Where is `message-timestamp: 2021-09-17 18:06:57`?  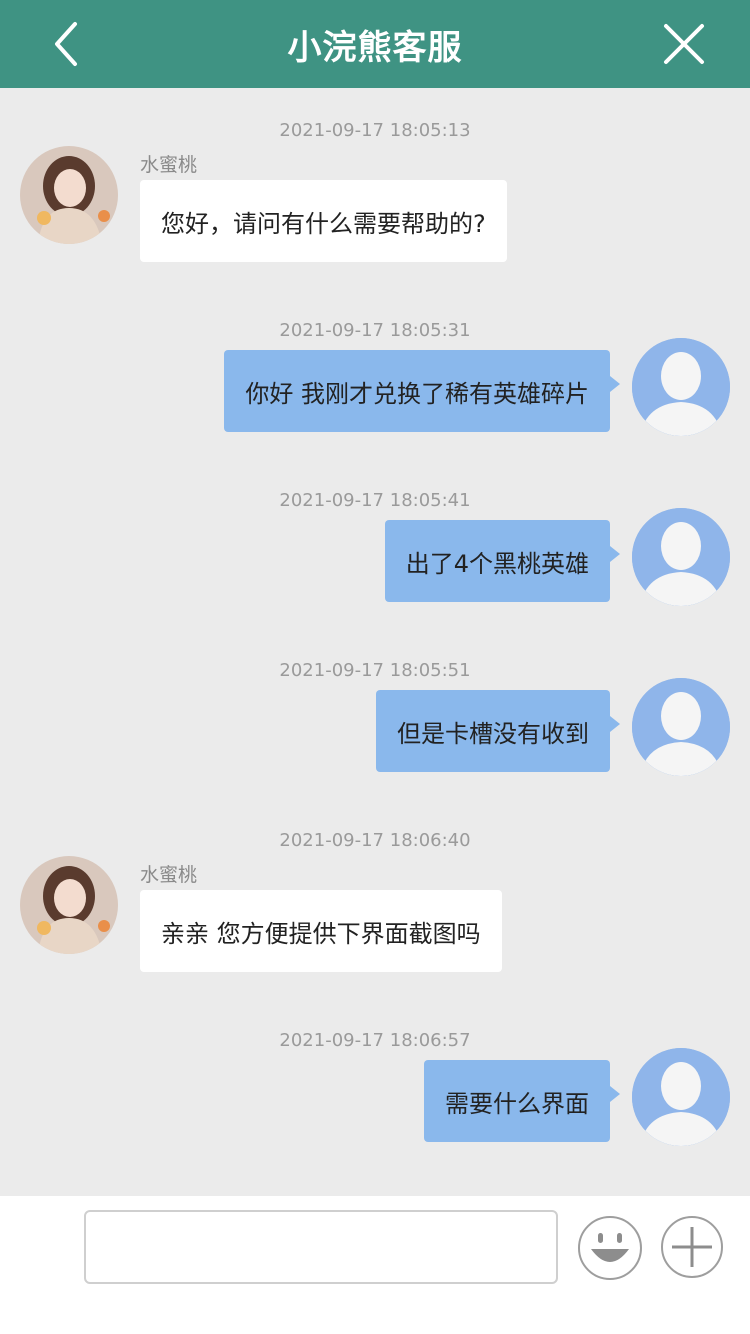 message-timestamp: 2021-09-17 18:06:57 is located at coordinates (375, 1040).